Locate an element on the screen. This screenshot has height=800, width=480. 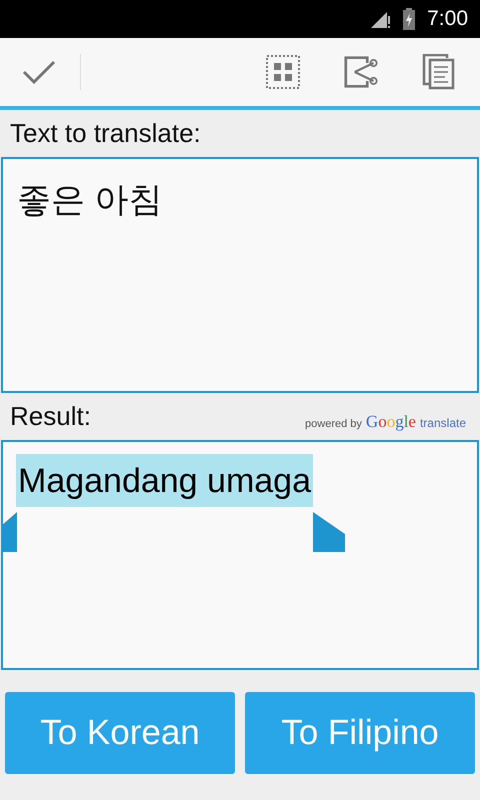
translate-text: translate is located at coordinates (443, 423).